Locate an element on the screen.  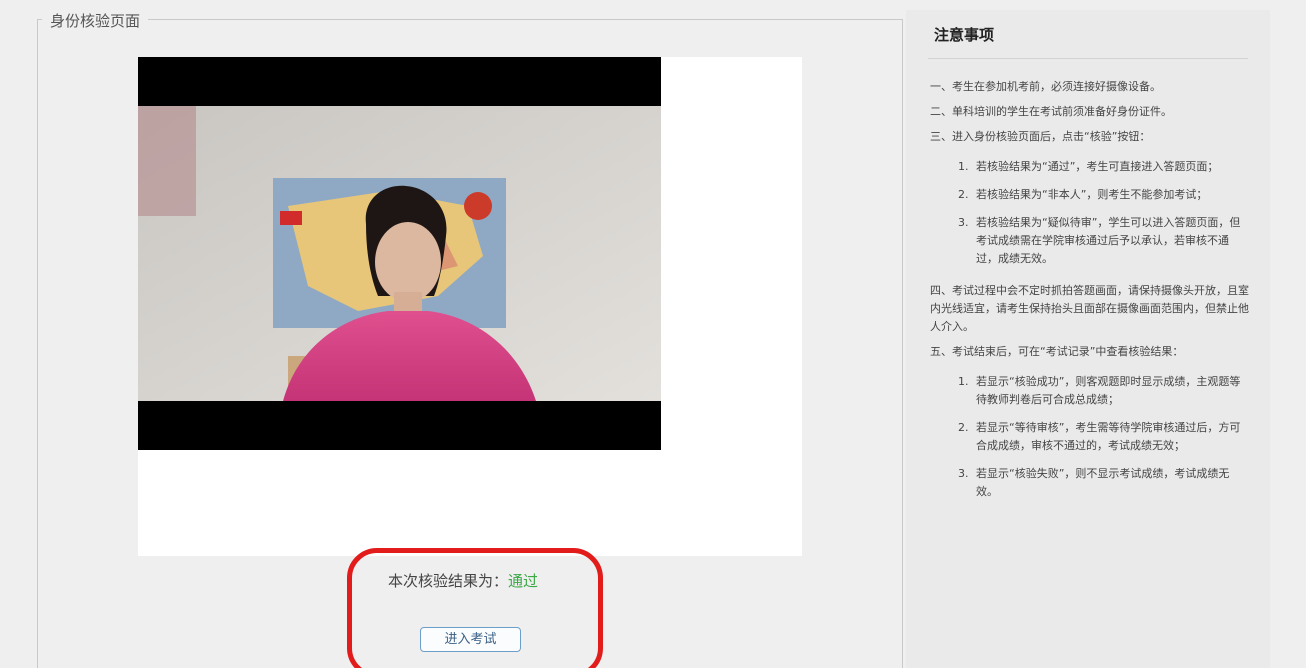
notes-subitem: 2. 若核验结果为“非本人”，则考生不能参加考试； is located at coordinates (1083, 194).